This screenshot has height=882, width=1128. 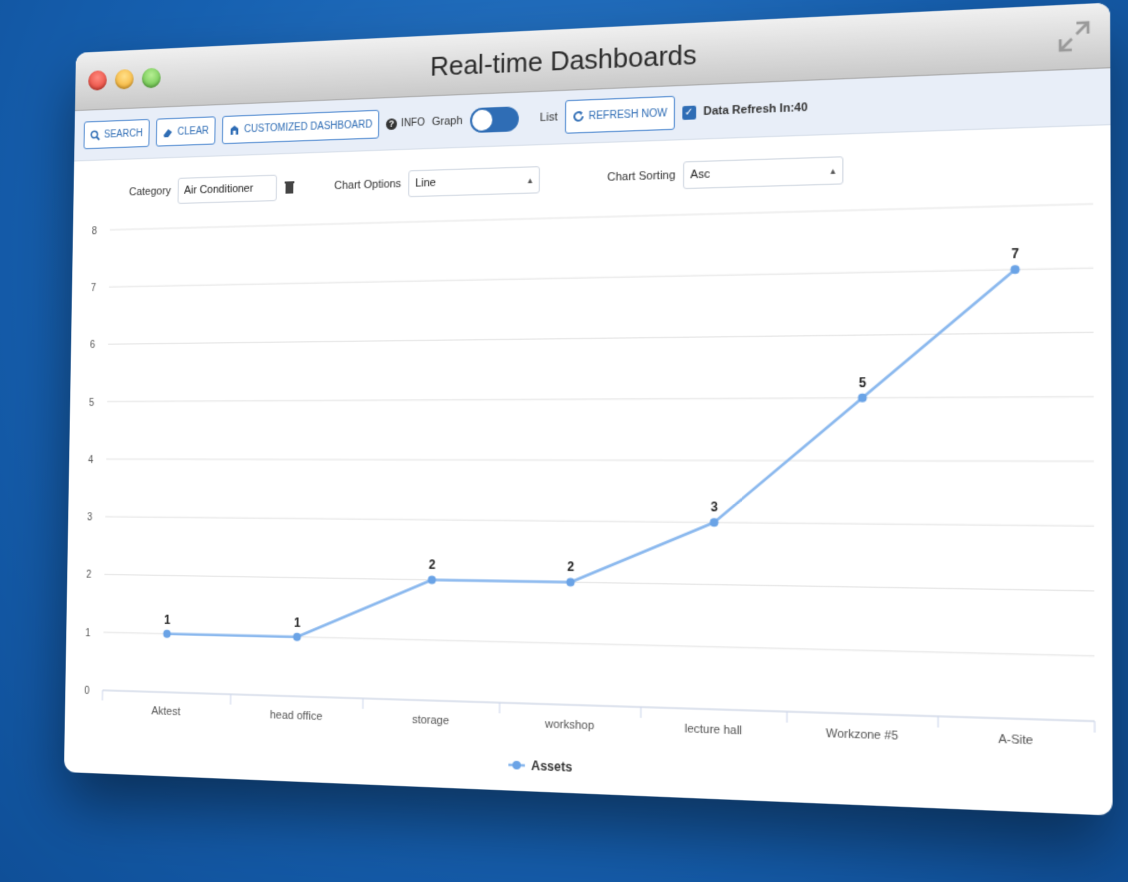 I want to click on customized-dashboard-button: CUSTOMIZED DASHBOARD, so click(x=300, y=127).